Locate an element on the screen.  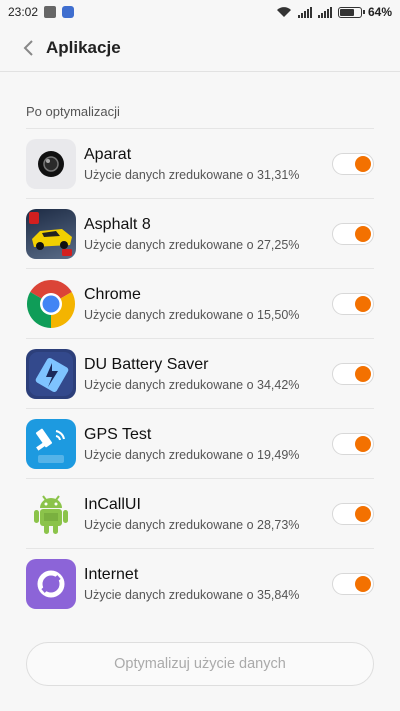
app-name: InCallUI is located at coordinates (112, 504).